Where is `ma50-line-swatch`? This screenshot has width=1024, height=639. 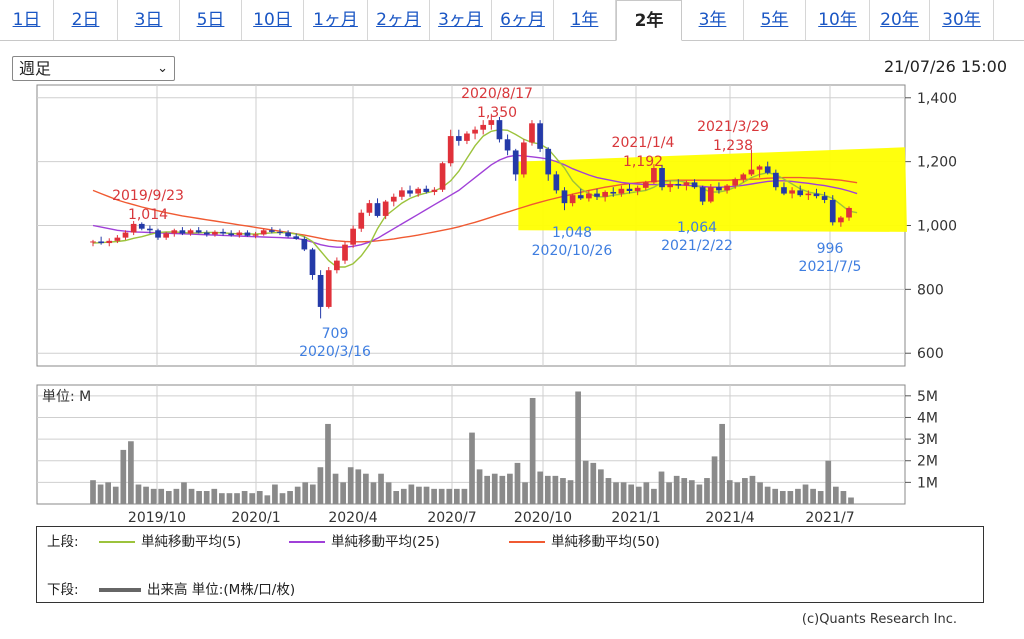
ma50-line-swatch is located at coordinates (527, 542).